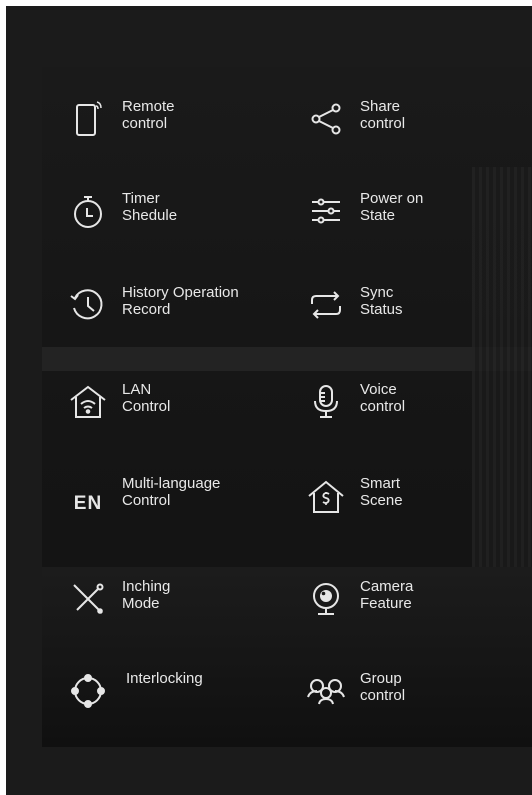  I want to click on remote-phone-icon, so click(88, 119).